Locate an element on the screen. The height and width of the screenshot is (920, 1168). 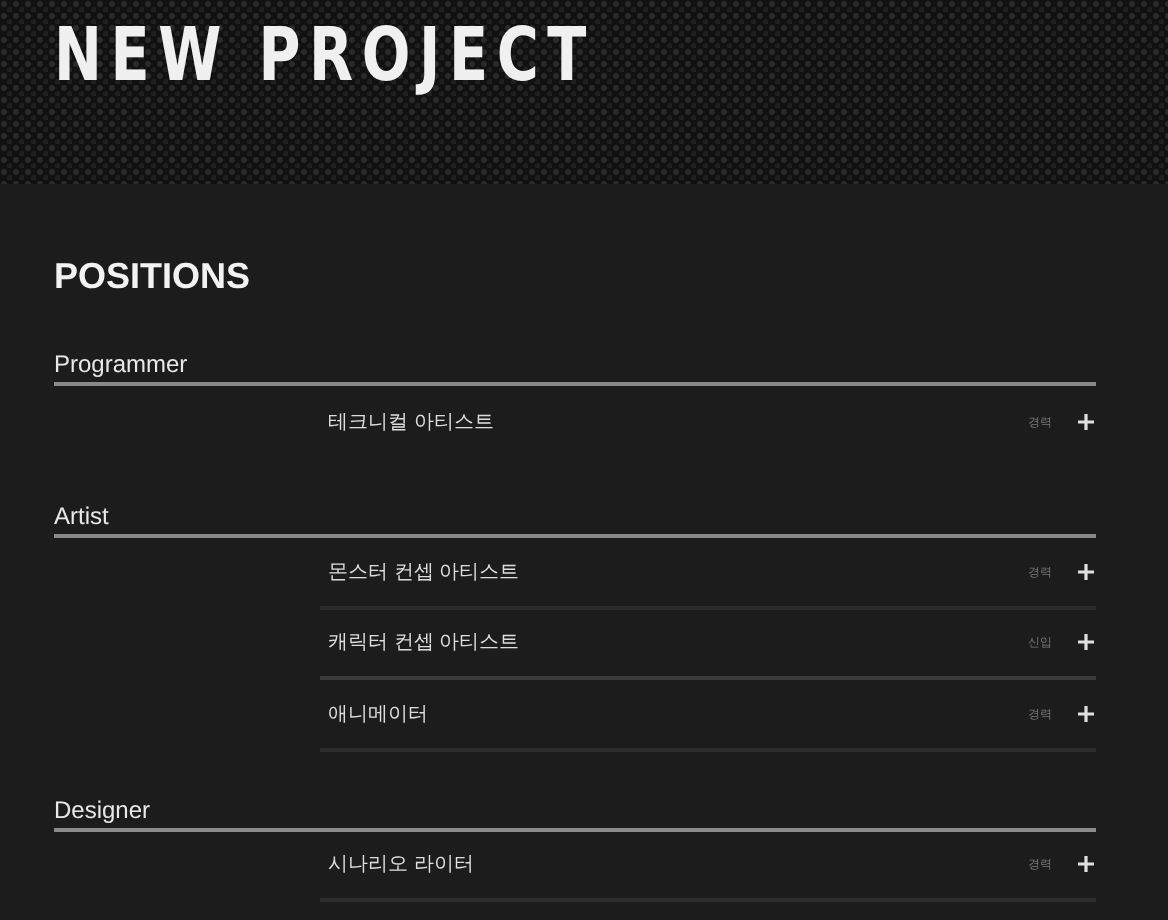
position-title: 캐릭터 컨셉 아티스트 is located at coordinates (424, 643).